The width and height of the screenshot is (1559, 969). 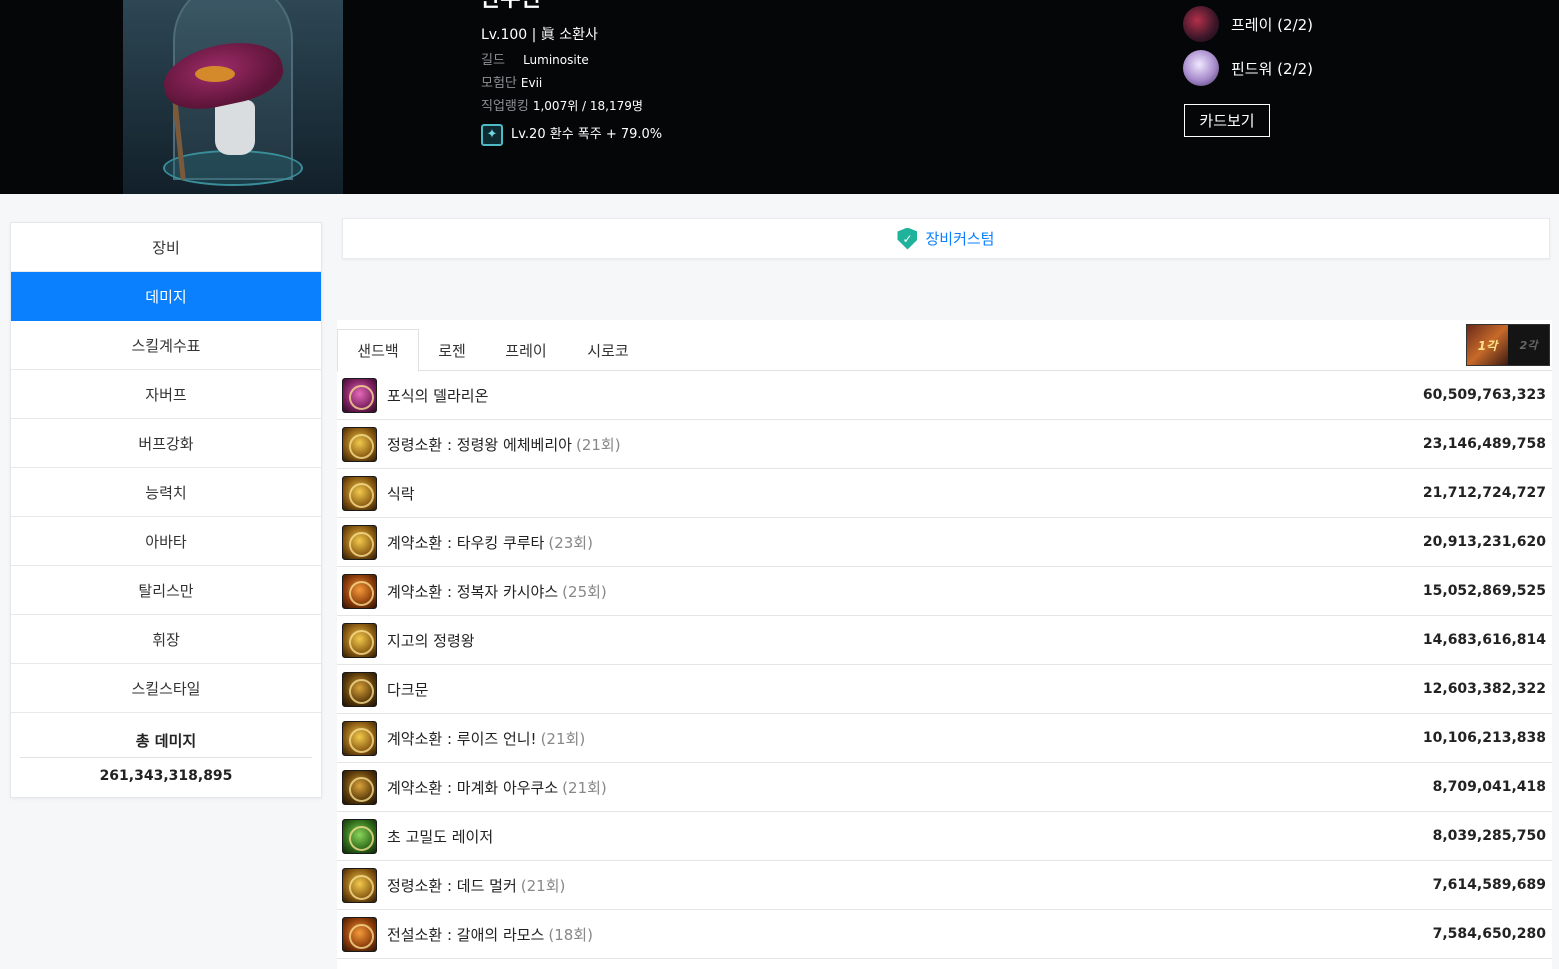 I want to click on skill-damage-value: 7,584,650,280, so click(x=1489, y=934).